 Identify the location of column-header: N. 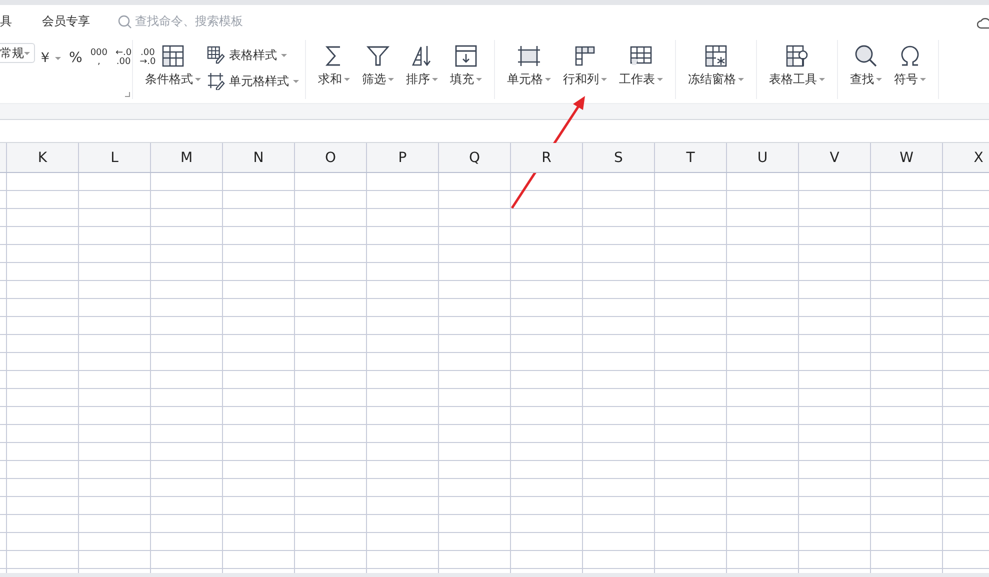
(259, 157).